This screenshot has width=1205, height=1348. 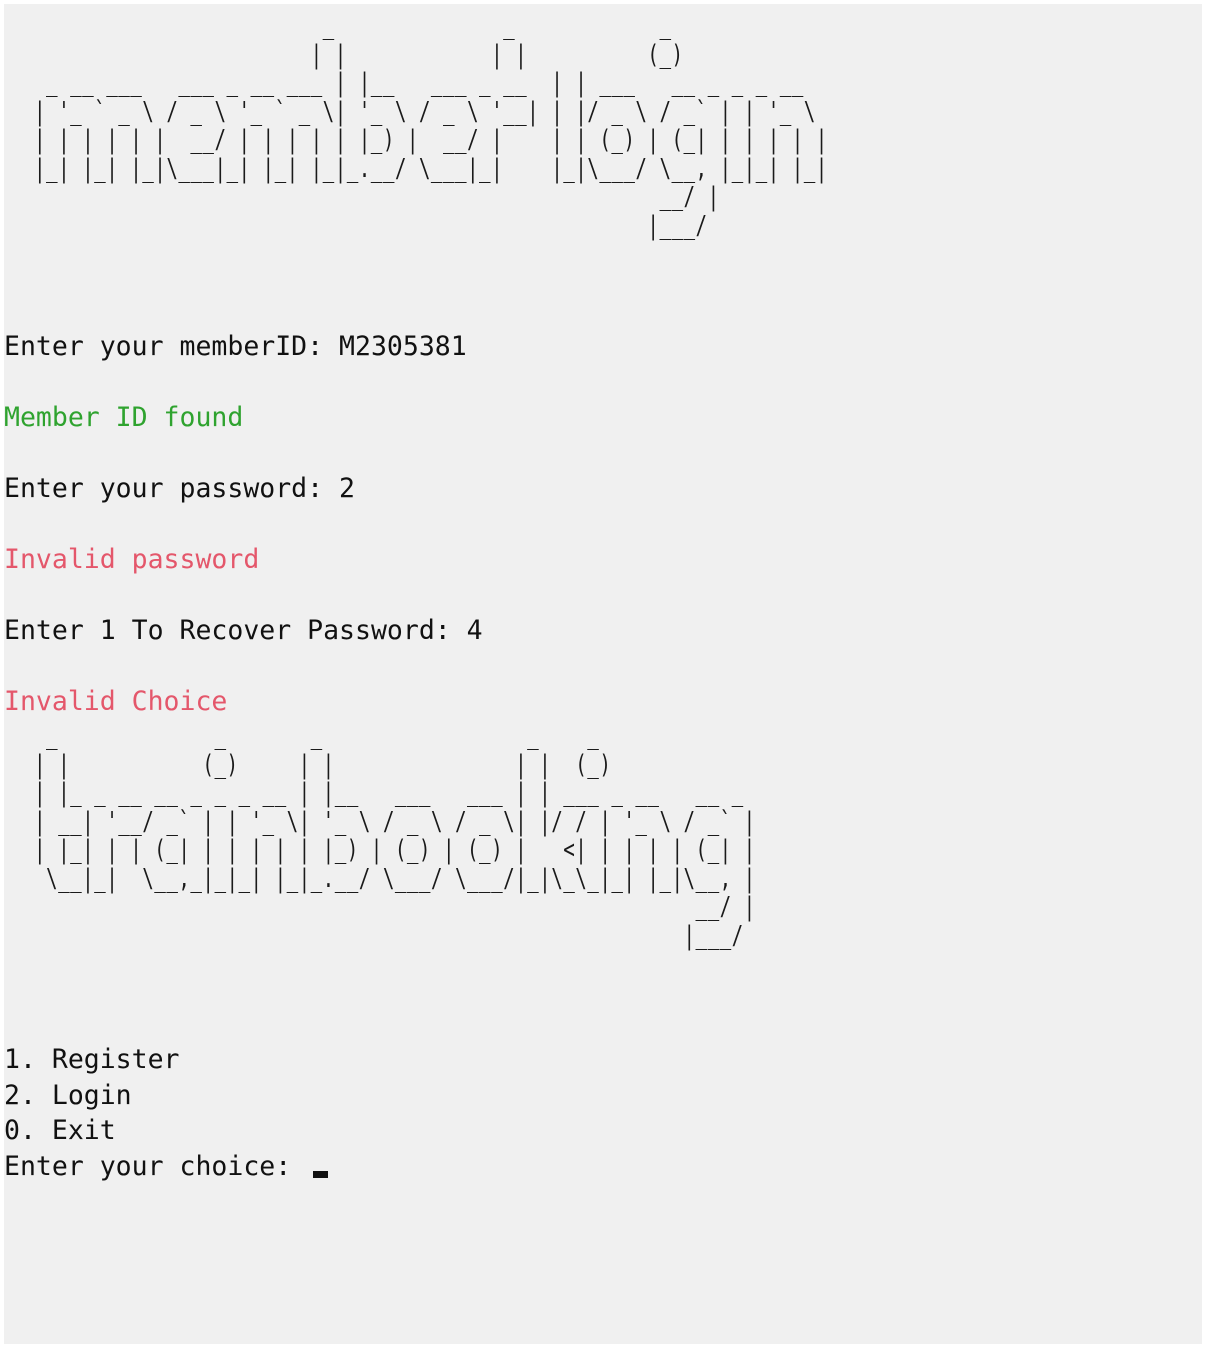 I want to click on choice-input-line: Enter your choice:, so click(x=166, y=1167).